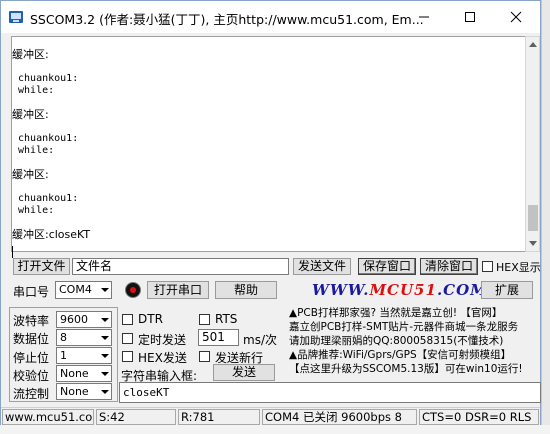  Describe the element at coordinates (479, 417) in the screenshot. I see `status-signals: CTS=0 DSR=0 RLS` at that location.